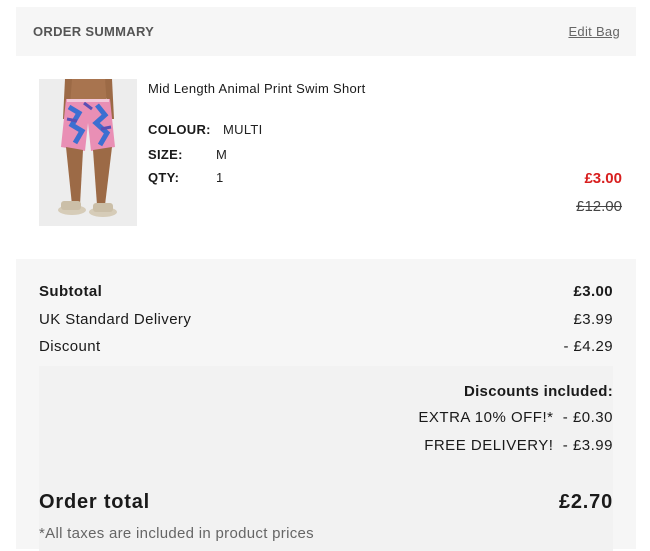  I want to click on subtotal-row: Subtotal £3.00, so click(326, 291).